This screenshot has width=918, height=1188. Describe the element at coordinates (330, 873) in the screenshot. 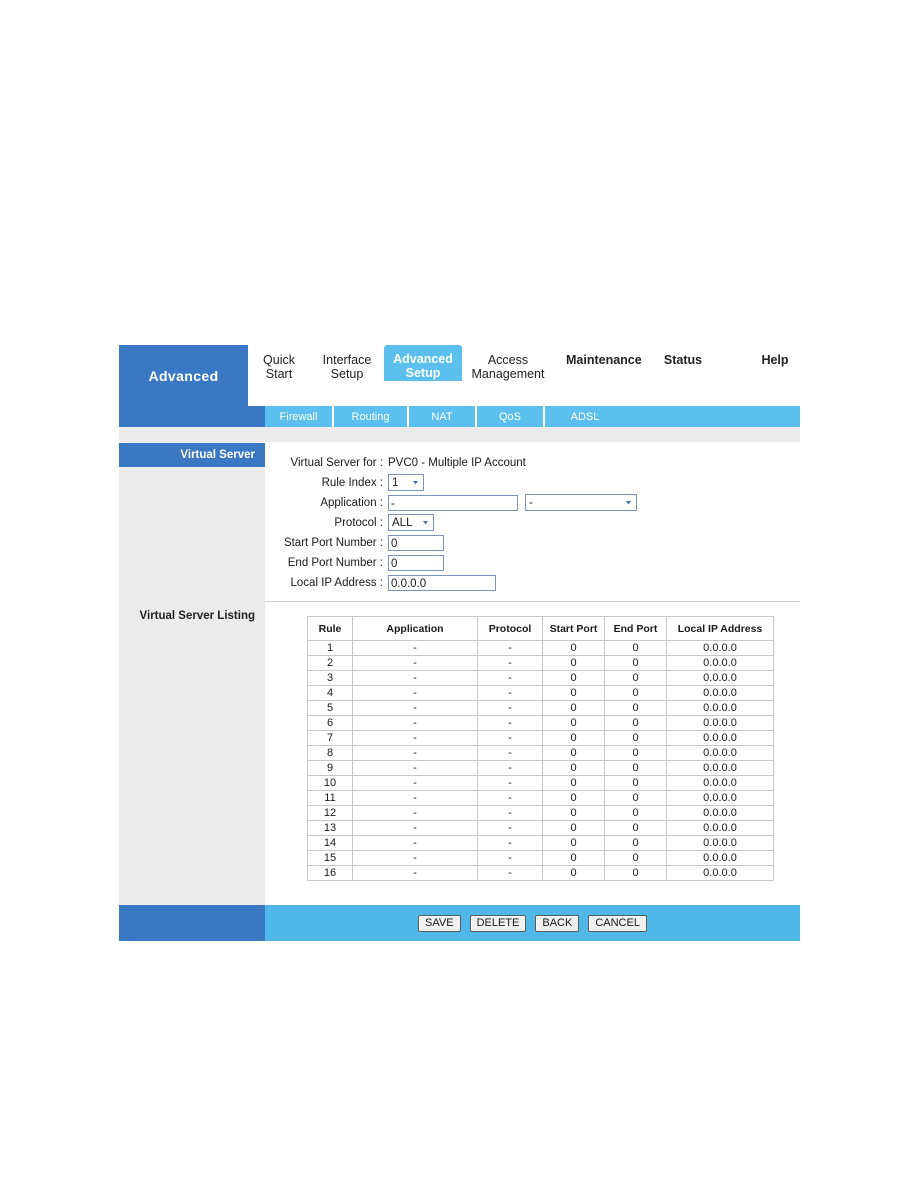

I see `cell-rule: 16` at that location.